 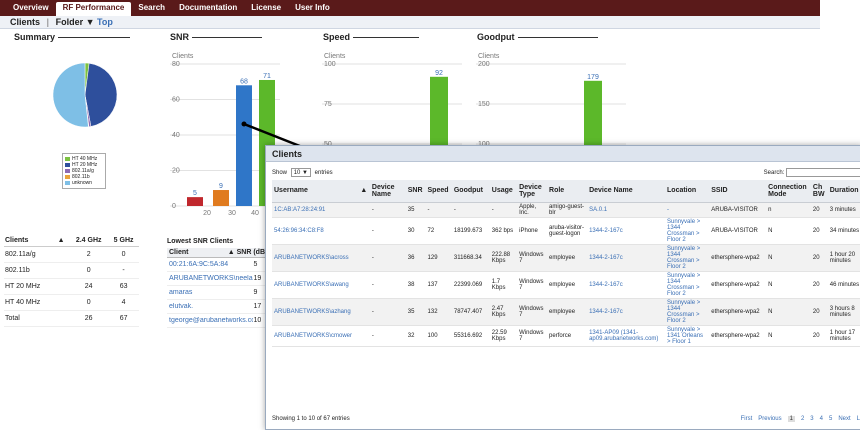 What do you see at coordinates (315, 231) in the screenshot?
I see `table-cell: 54:26:96:34:C8:F8` at bounding box center [315, 231].